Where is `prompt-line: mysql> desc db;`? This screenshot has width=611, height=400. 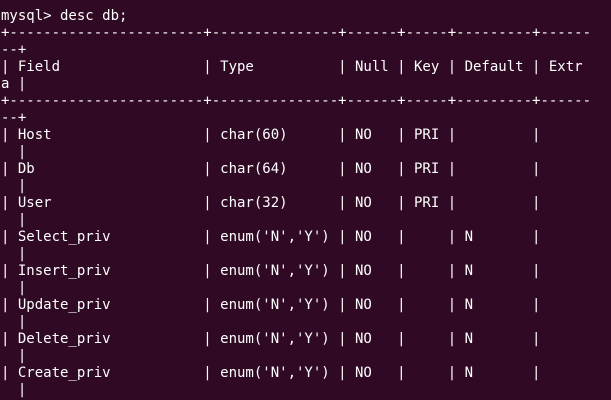 prompt-line: mysql> desc db; is located at coordinates (64, 16).